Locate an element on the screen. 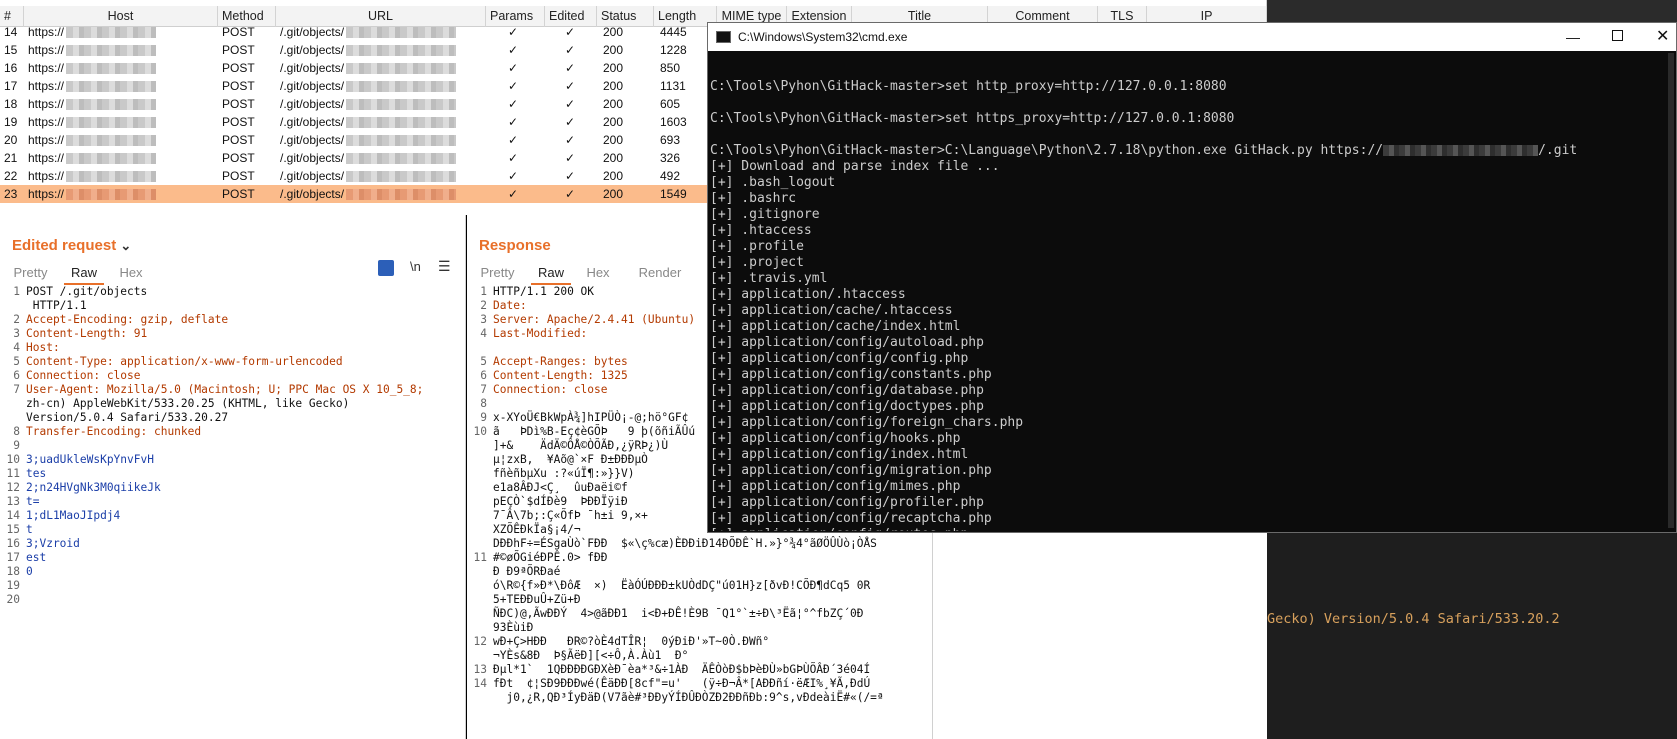 Image resolution: width=1677 pixels, height=739 pixels. code-line: 5+TEÐÐuÛ+Zü+Ð is located at coordinates (537, 599).